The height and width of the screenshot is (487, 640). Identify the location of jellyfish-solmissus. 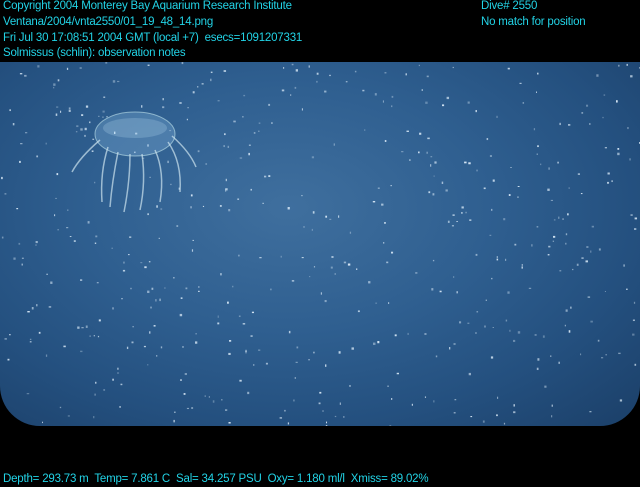
(134, 162).